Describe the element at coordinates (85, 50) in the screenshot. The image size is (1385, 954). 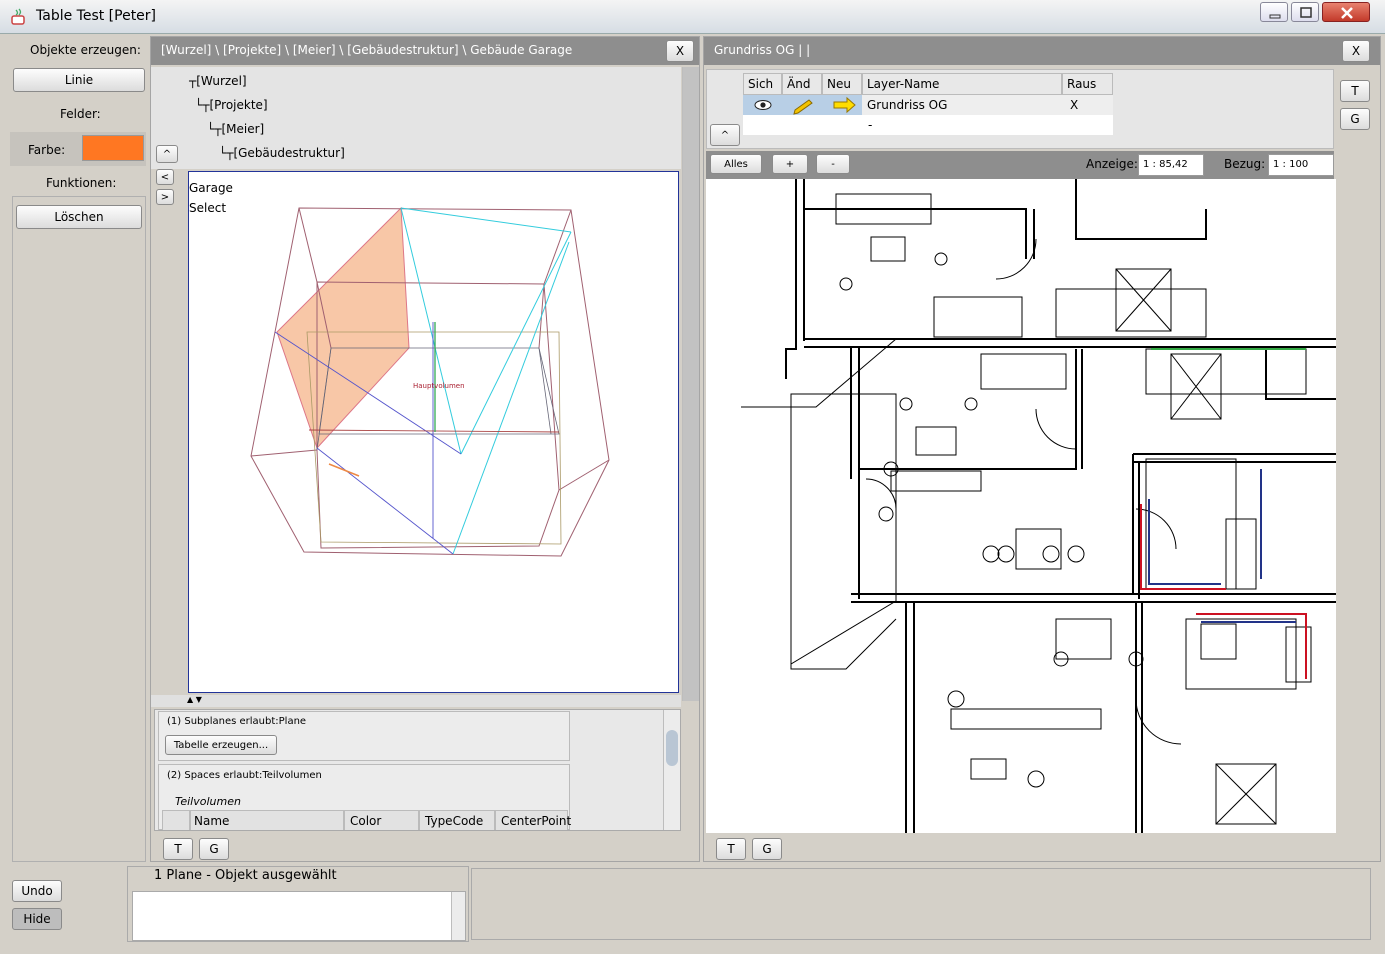
I see `create-label: Objekte erzeugen:` at that location.